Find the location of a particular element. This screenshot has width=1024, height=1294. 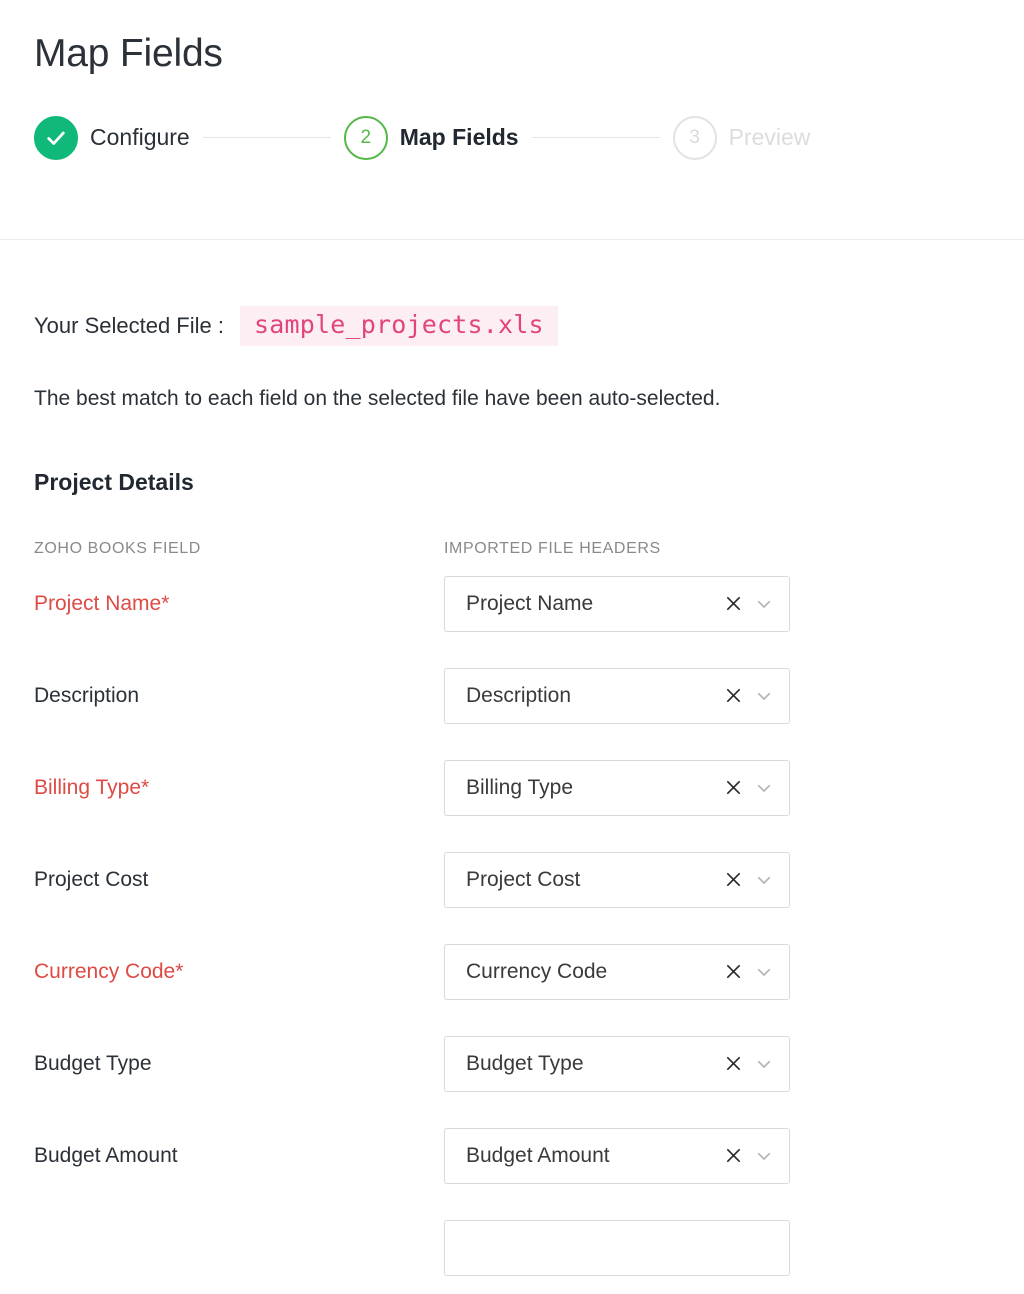

field-label-cell: Budget Amount is located at coordinates (239, 1156).